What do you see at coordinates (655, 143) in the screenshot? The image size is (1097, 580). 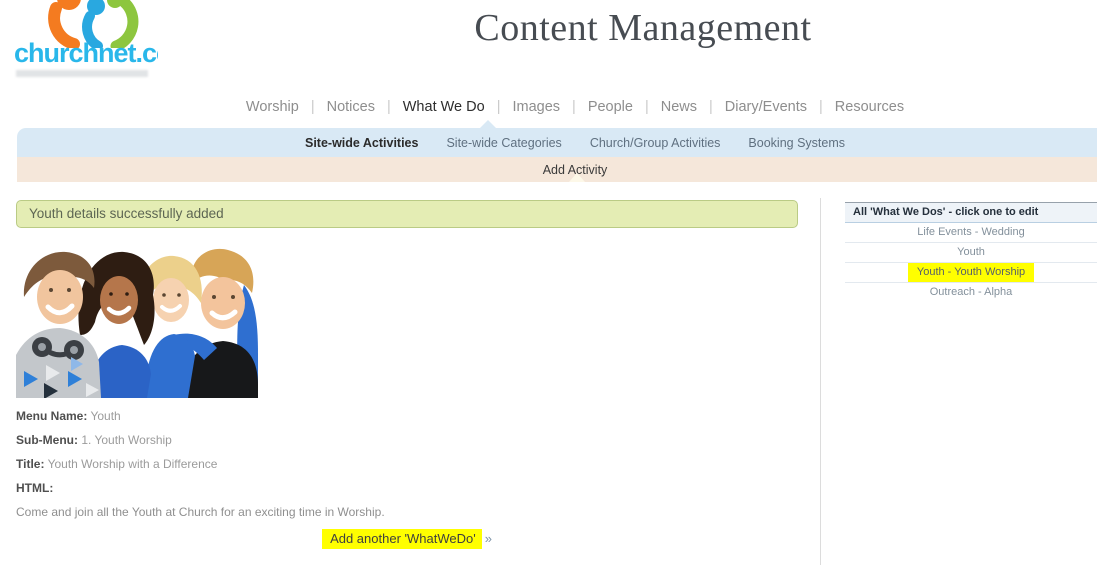 I see `subnav-item-church-group-activities: Church/Group Activities` at bounding box center [655, 143].